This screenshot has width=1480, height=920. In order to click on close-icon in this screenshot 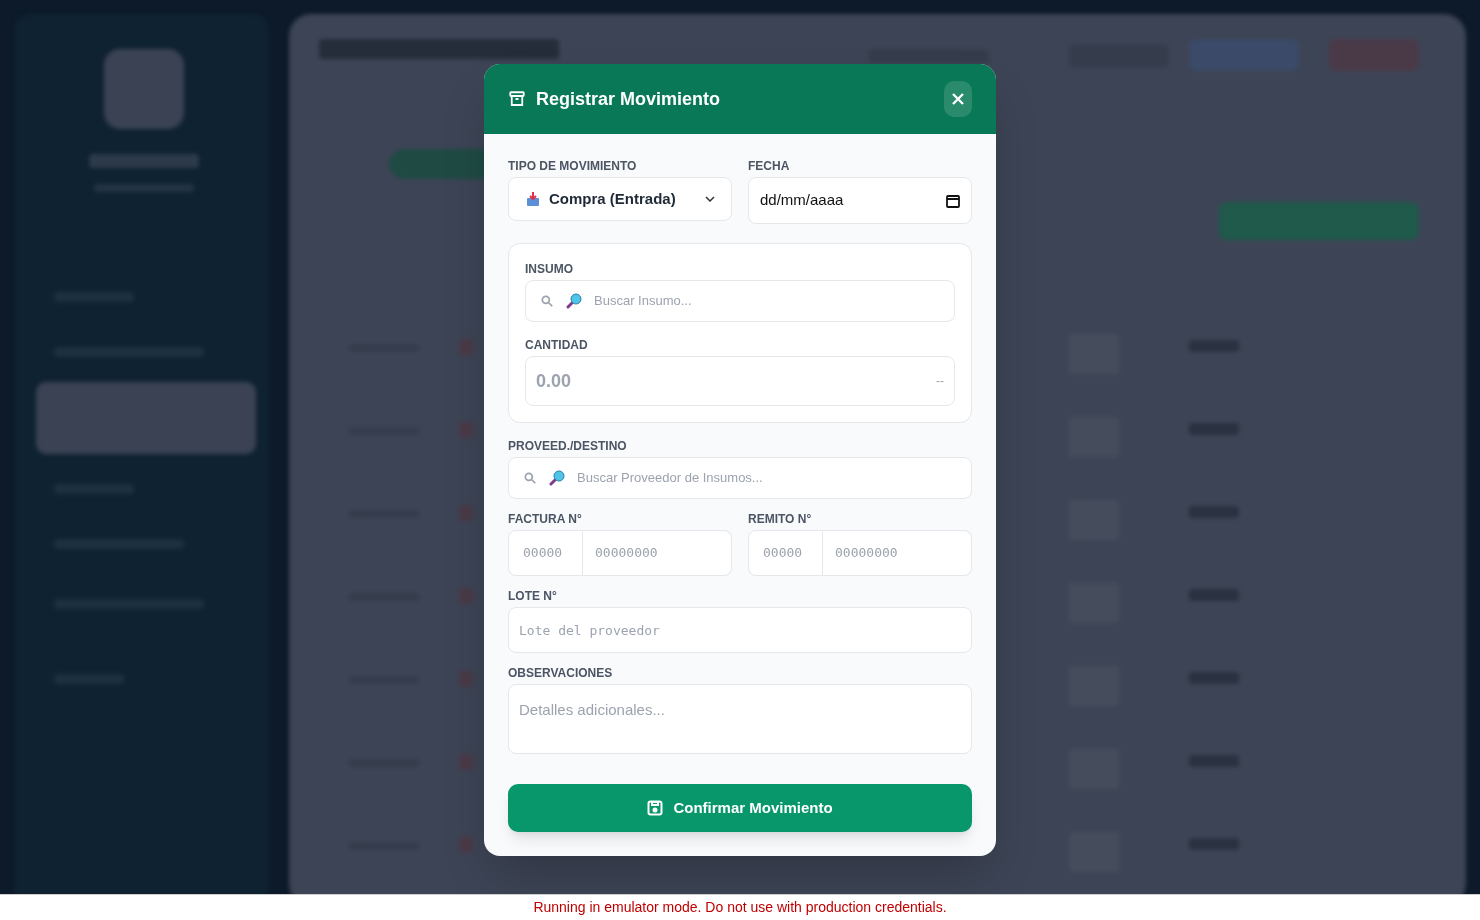, I will do `click(958, 99)`.